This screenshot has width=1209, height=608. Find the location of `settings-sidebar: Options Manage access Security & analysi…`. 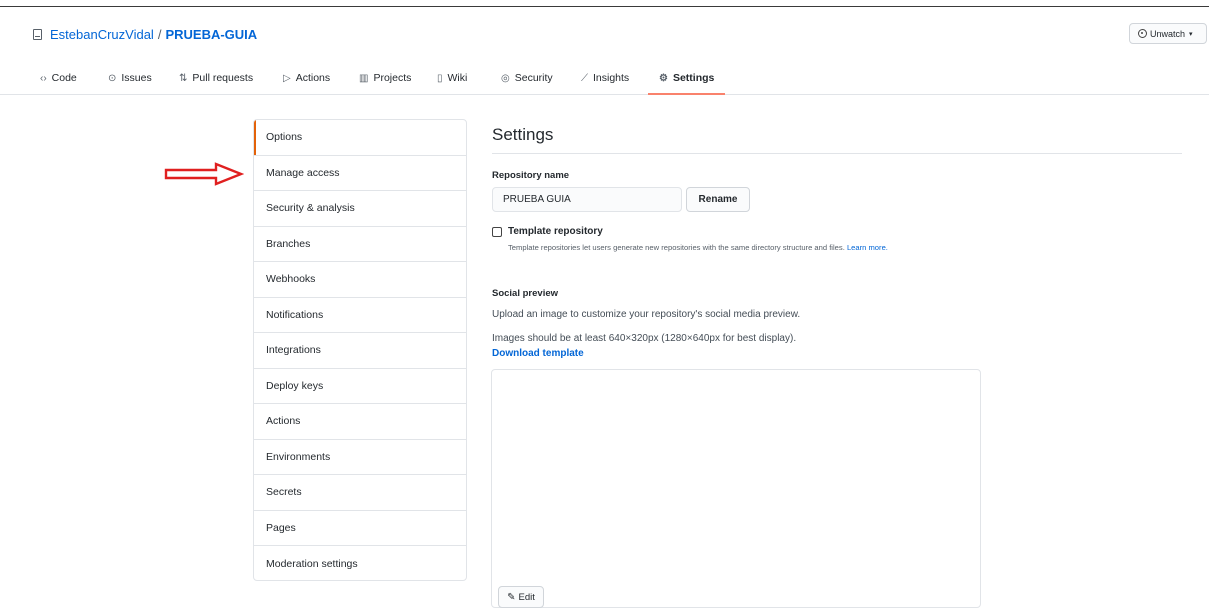

settings-sidebar: Options Manage access Security & analysi… is located at coordinates (360, 350).